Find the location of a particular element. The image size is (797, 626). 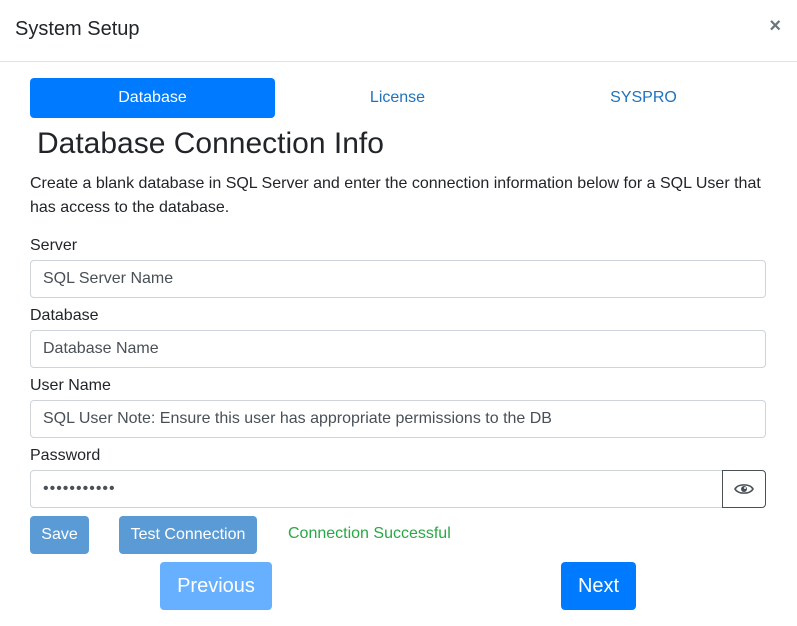

test-connection-button: Test Connection is located at coordinates (188, 535).